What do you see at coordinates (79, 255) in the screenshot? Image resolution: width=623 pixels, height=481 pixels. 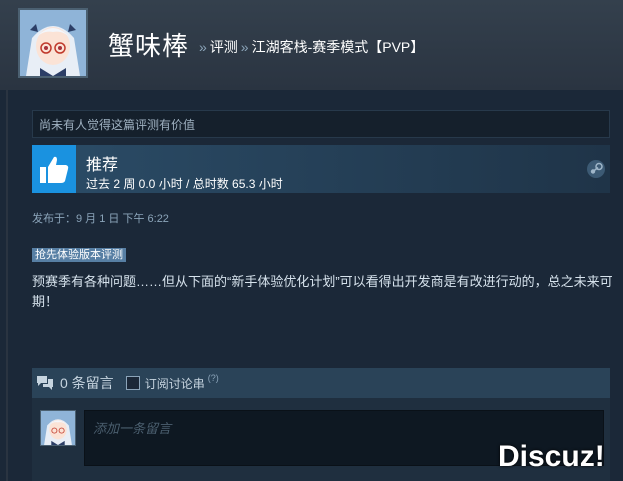 I see `early-access-badge: 抢先体验版本评测` at bounding box center [79, 255].